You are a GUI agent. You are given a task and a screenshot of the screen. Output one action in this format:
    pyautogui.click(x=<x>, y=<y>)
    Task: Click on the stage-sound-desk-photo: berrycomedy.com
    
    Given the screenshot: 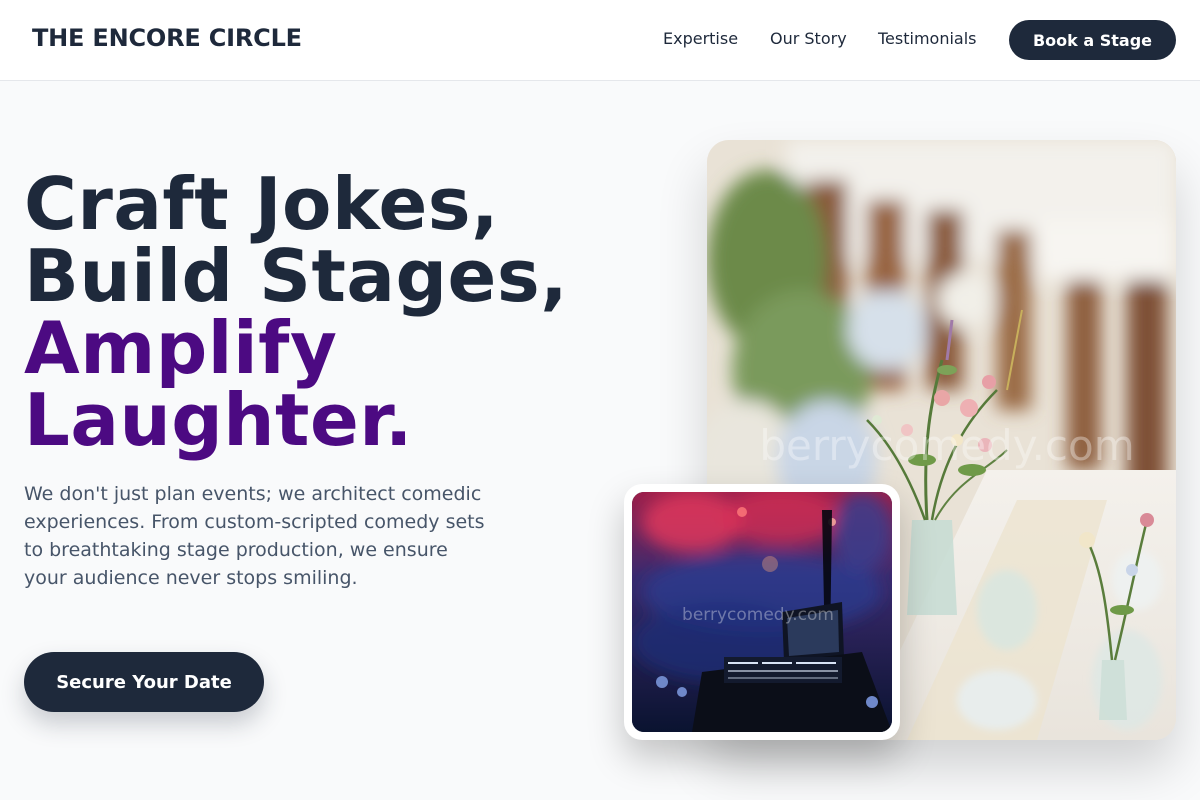 What is the action you would take?
    pyautogui.click(x=762, y=612)
    